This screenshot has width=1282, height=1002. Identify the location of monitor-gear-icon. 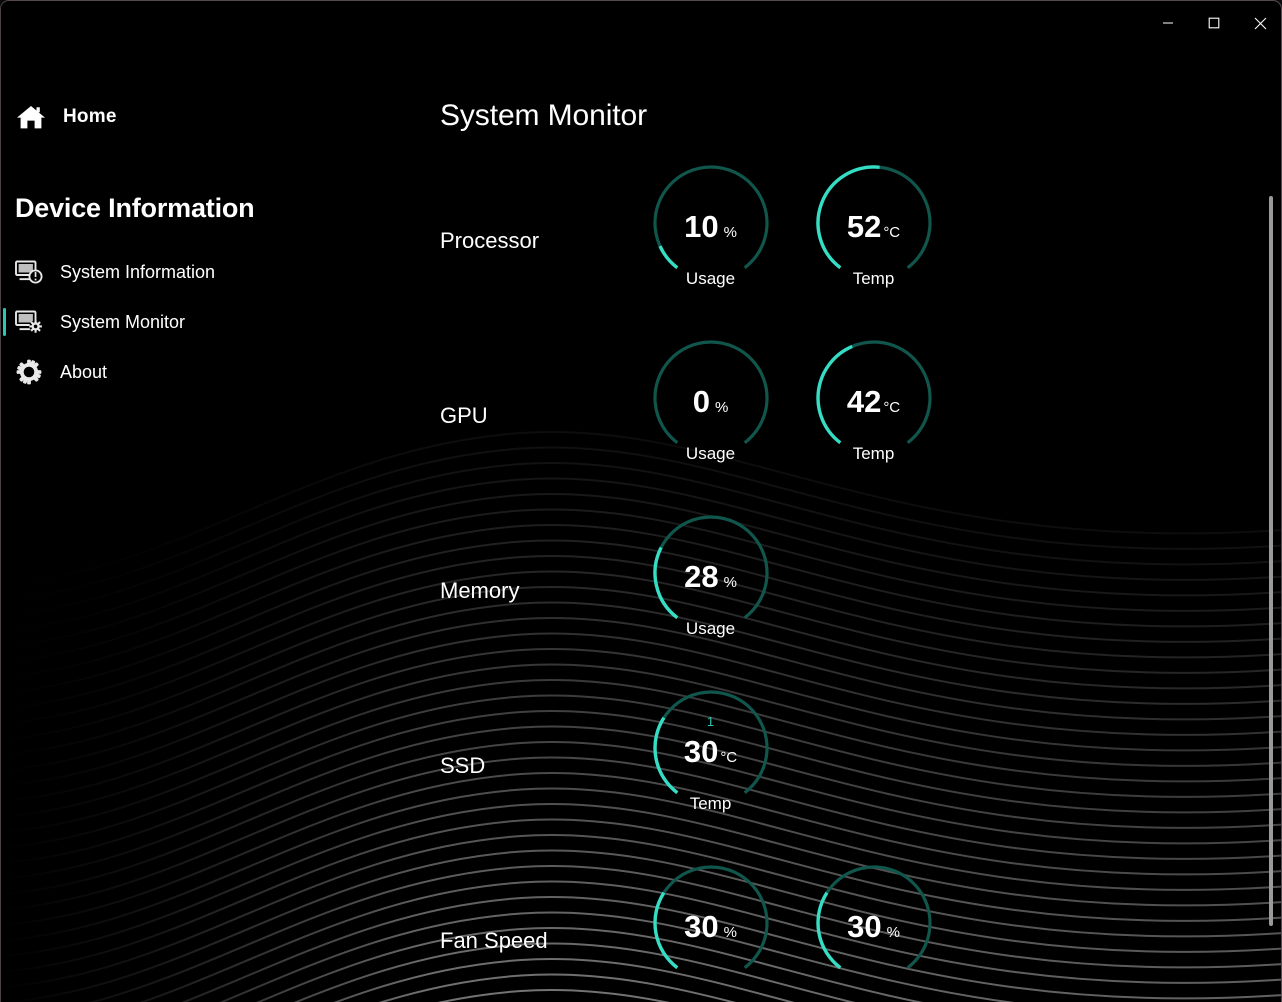
(32, 322).